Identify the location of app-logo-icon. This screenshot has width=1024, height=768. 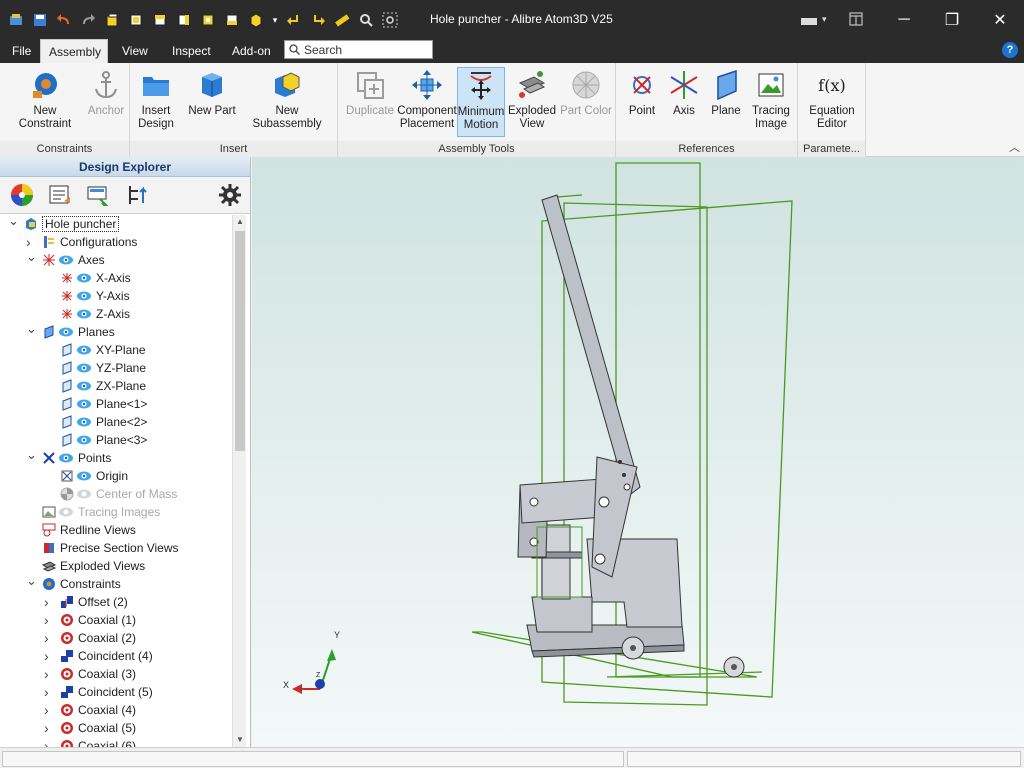
(16, 20).